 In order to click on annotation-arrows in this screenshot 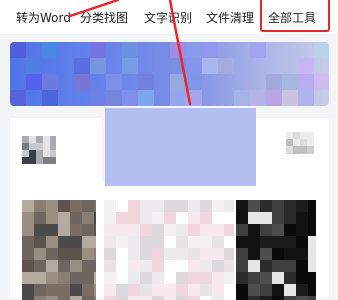, I will do `click(130, 53)`.